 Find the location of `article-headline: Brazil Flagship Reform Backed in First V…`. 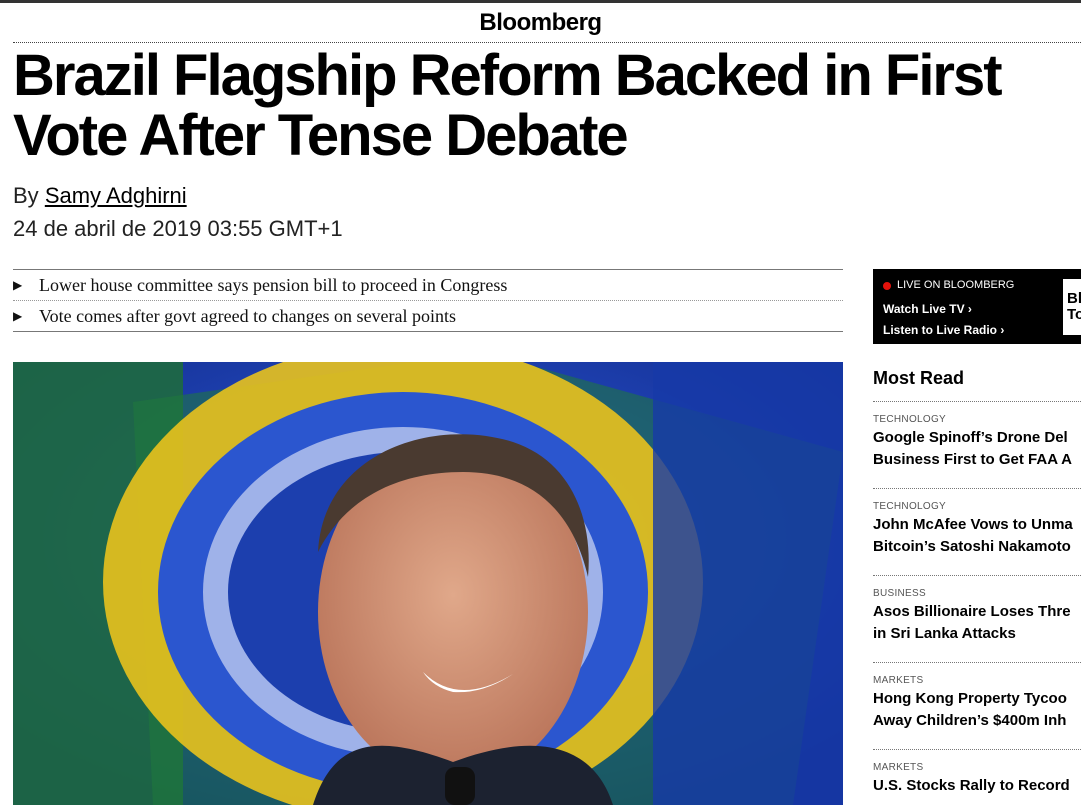

article-headline: Brazil Flagship Reform Backed in First V… is located at coordinates (508, 105).